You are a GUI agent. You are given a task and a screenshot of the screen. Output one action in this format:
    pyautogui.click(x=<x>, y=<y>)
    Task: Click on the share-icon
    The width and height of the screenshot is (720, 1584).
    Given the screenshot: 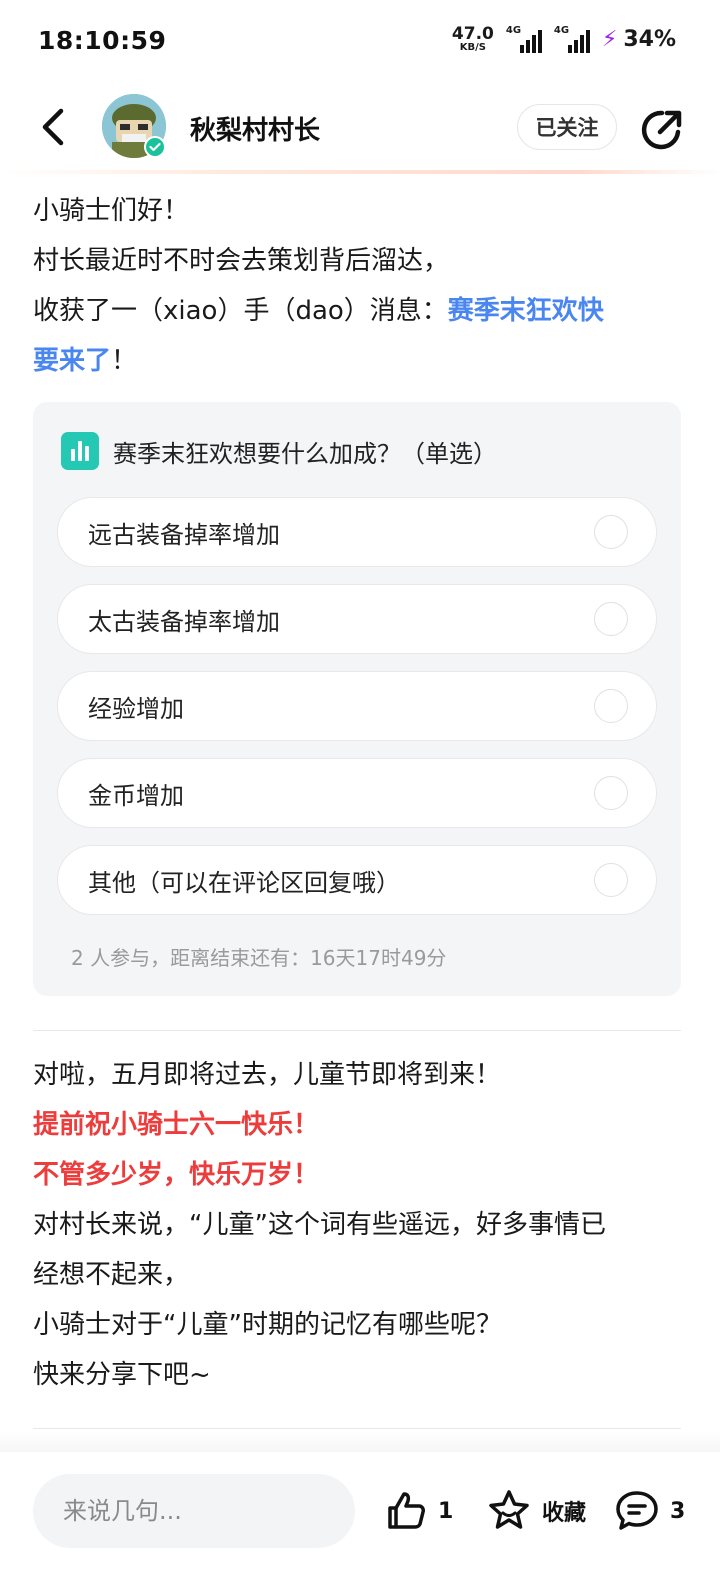 What is the action you would take?
    pyautogui.click(x=661, y=130)
    